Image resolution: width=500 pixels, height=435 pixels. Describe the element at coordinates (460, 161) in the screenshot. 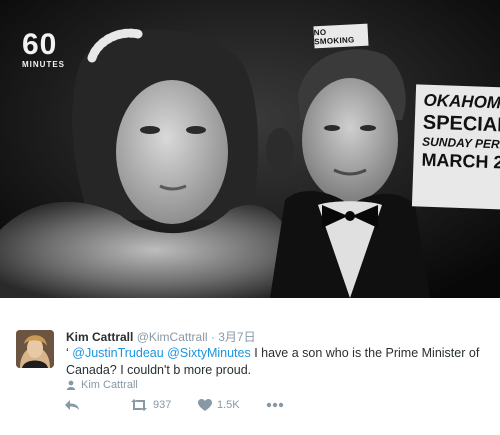

I see `poster-line-4: MARCH 22` at that location.